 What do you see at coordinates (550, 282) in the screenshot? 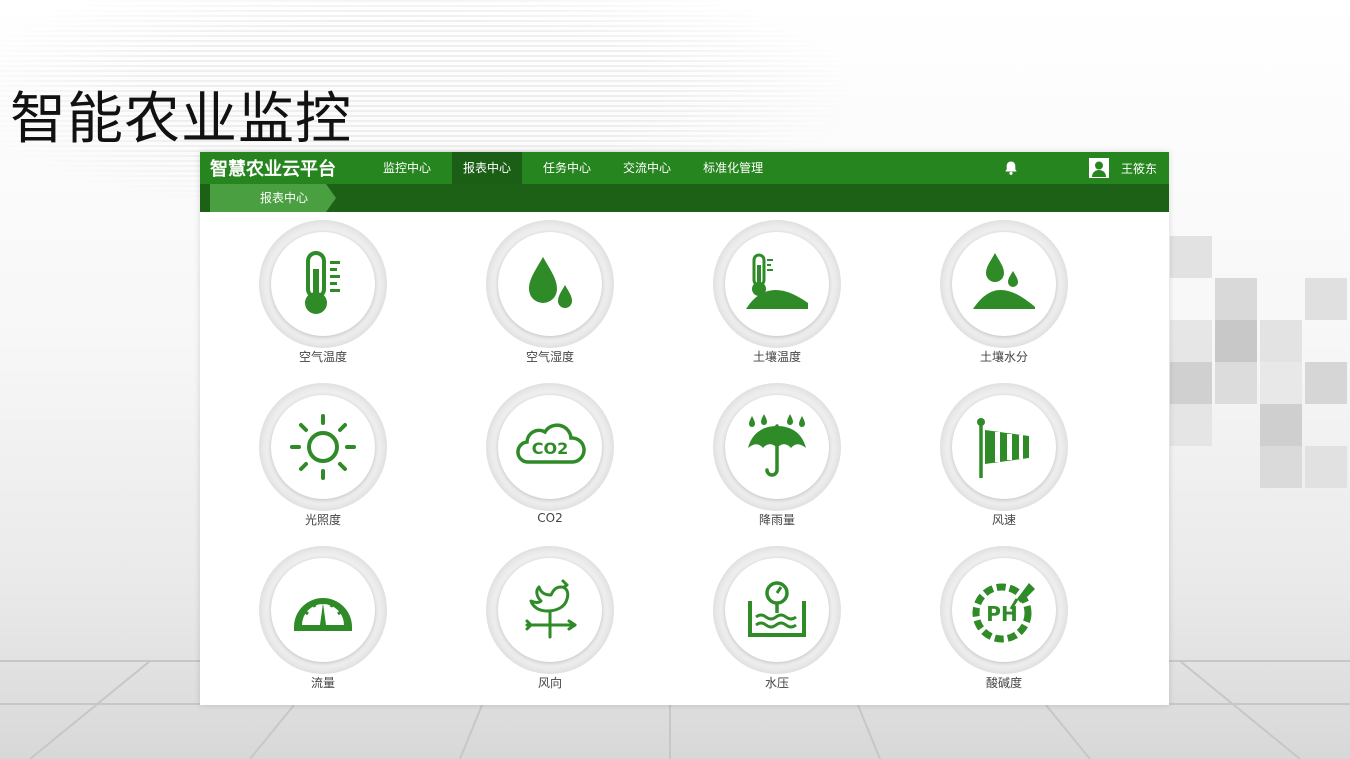
I see `water-drops-icon` at bounding box center [550, 282].